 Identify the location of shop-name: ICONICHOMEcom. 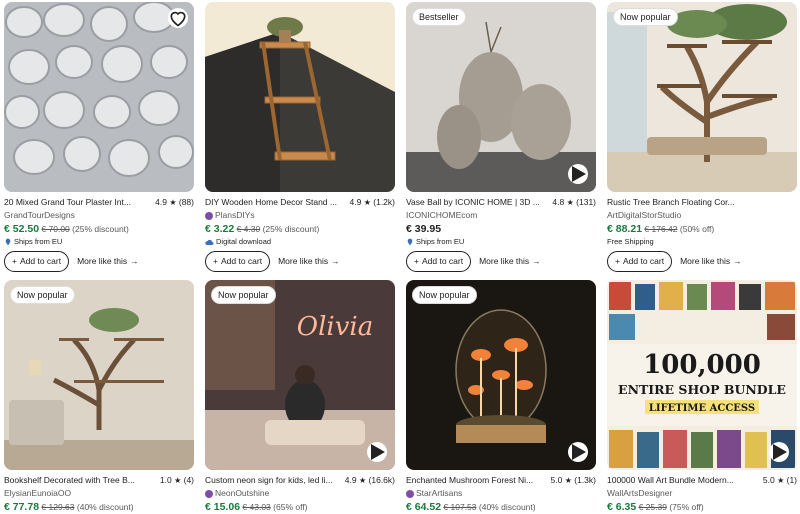
(501, 215).